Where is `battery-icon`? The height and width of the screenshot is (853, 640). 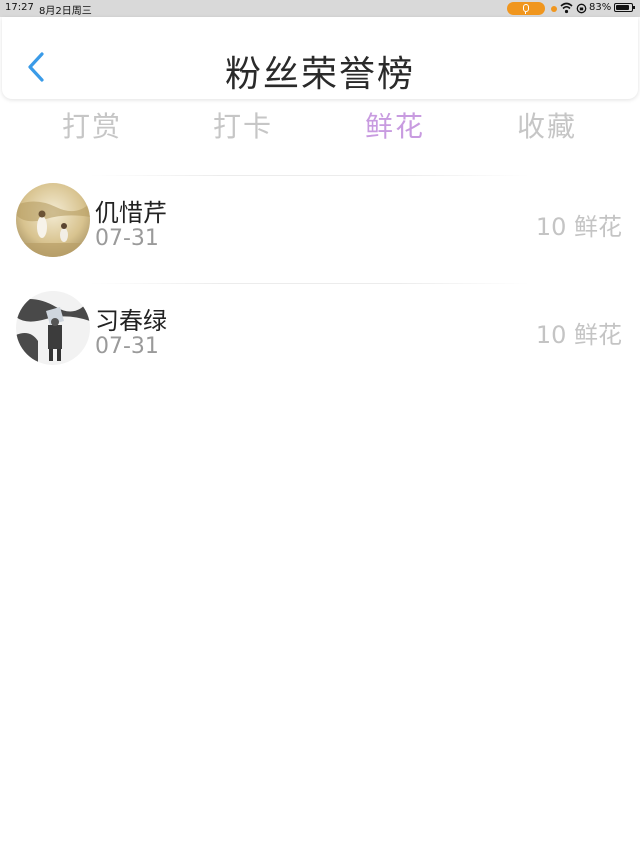 battery-icon is located at coordinates (624, 7).